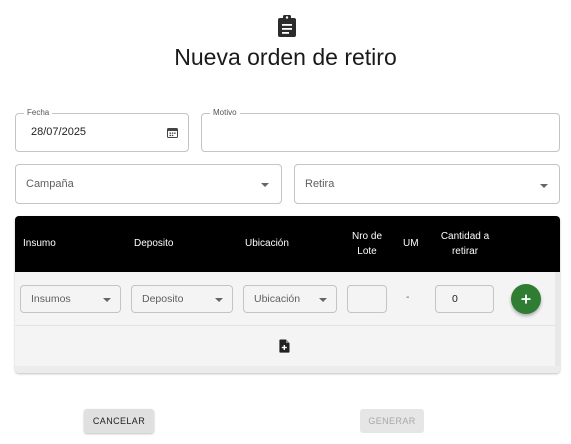 This screenshot has width=571, height=444. Describe the element at coordinates (427, 184) in the screenshot. I see `retira-select: Retira` at that location.